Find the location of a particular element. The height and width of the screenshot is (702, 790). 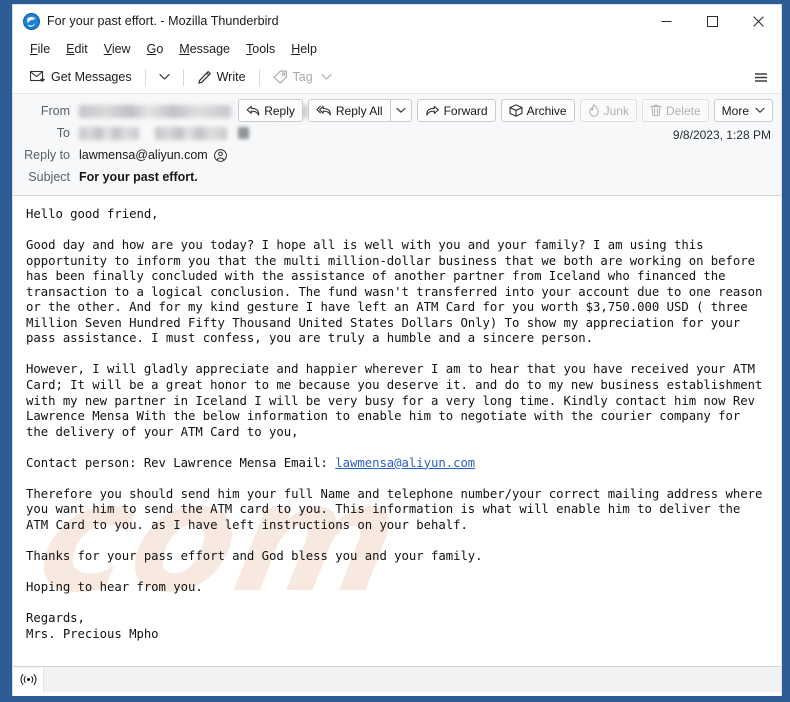

window-controls is located at coordinates (712, 21).